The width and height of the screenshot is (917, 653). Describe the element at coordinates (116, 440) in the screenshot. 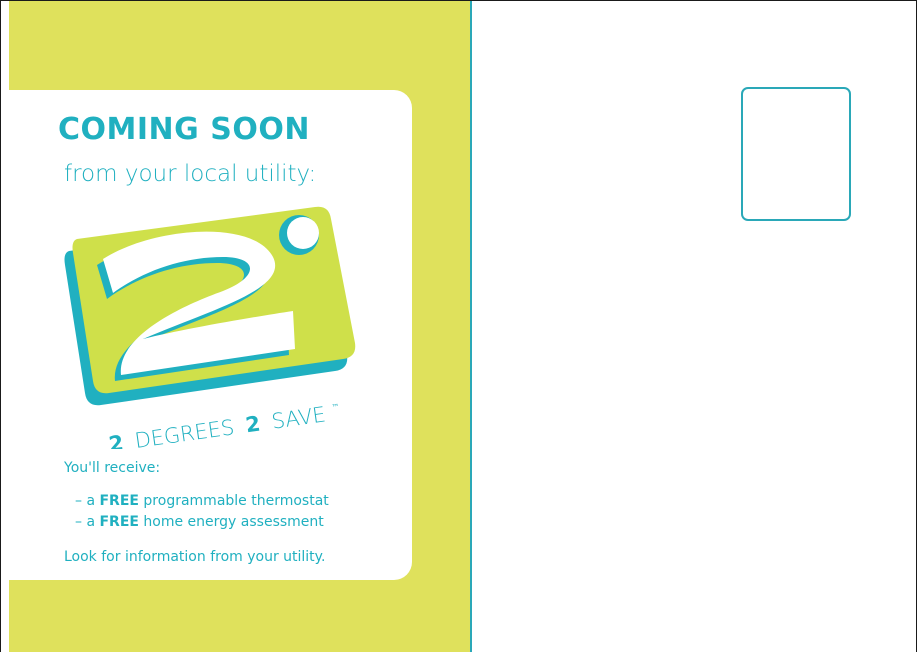

I see `wordmark-number-one: 2` at that location.